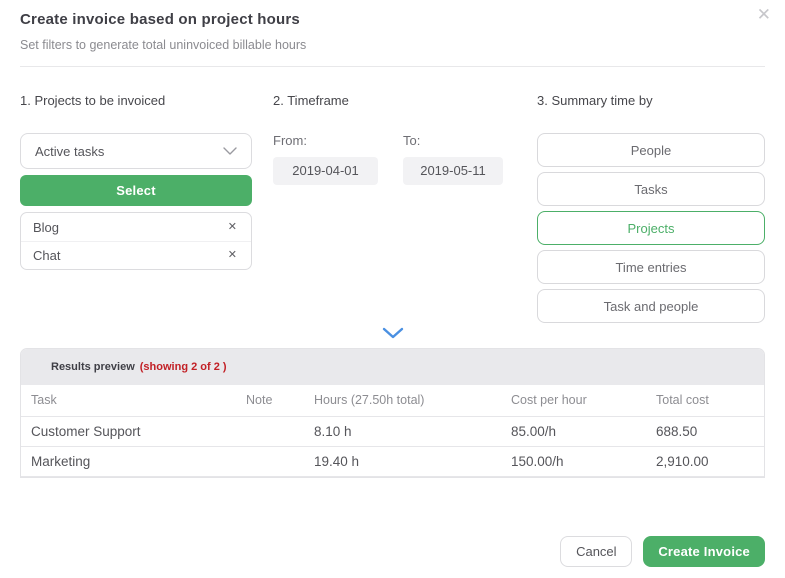  What do you see at coordinates (573, 431) in the screenshot?
I see `cell-cost-per-hour: 85.00/h` at bounding box center [573, 431].